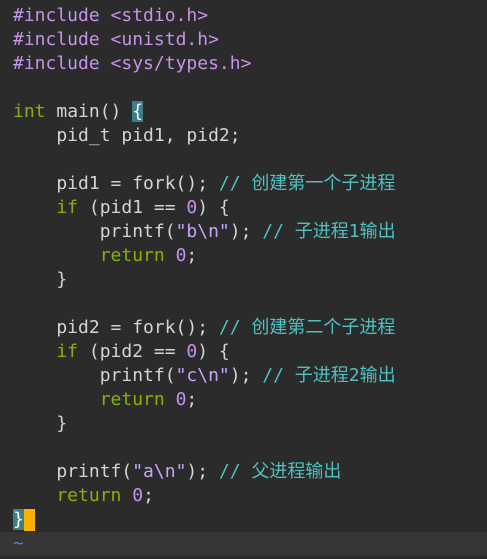 This screenshot has height=559, width=487. What do you see at coordinates (329, 231) in the screenshot?
I see `code-comment: // 子进程1输出` at bounding box center [329, 231].